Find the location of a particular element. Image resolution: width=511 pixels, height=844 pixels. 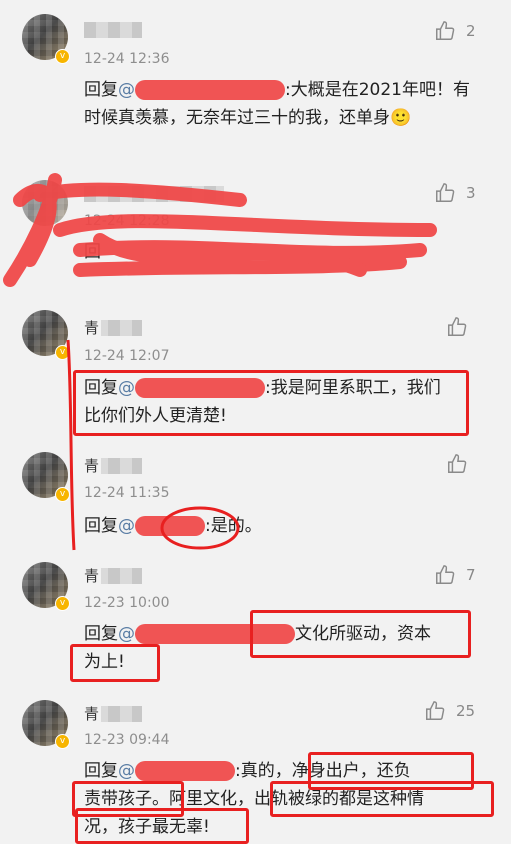

like-count: 25 is located at coordinates (466, 711).